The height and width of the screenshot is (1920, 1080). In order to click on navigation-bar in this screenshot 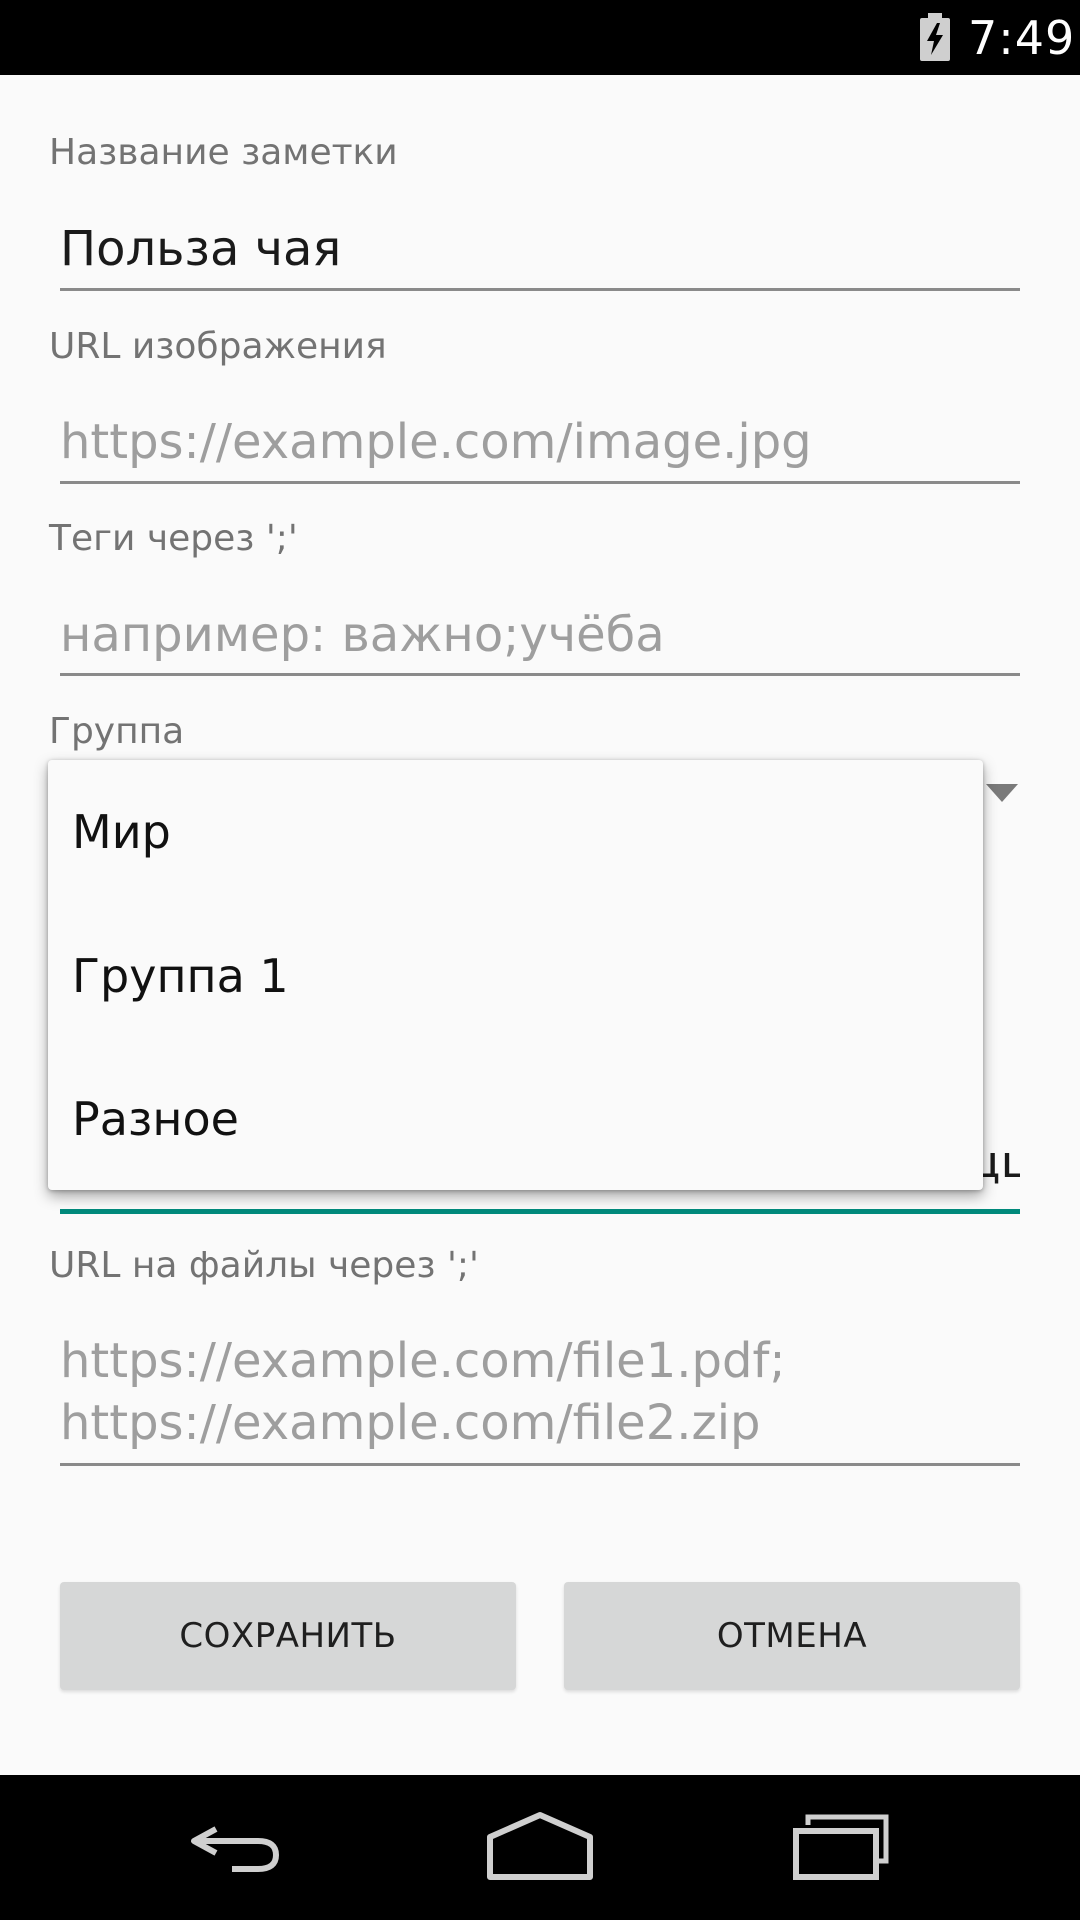, I will do `click(540, 1847)`.